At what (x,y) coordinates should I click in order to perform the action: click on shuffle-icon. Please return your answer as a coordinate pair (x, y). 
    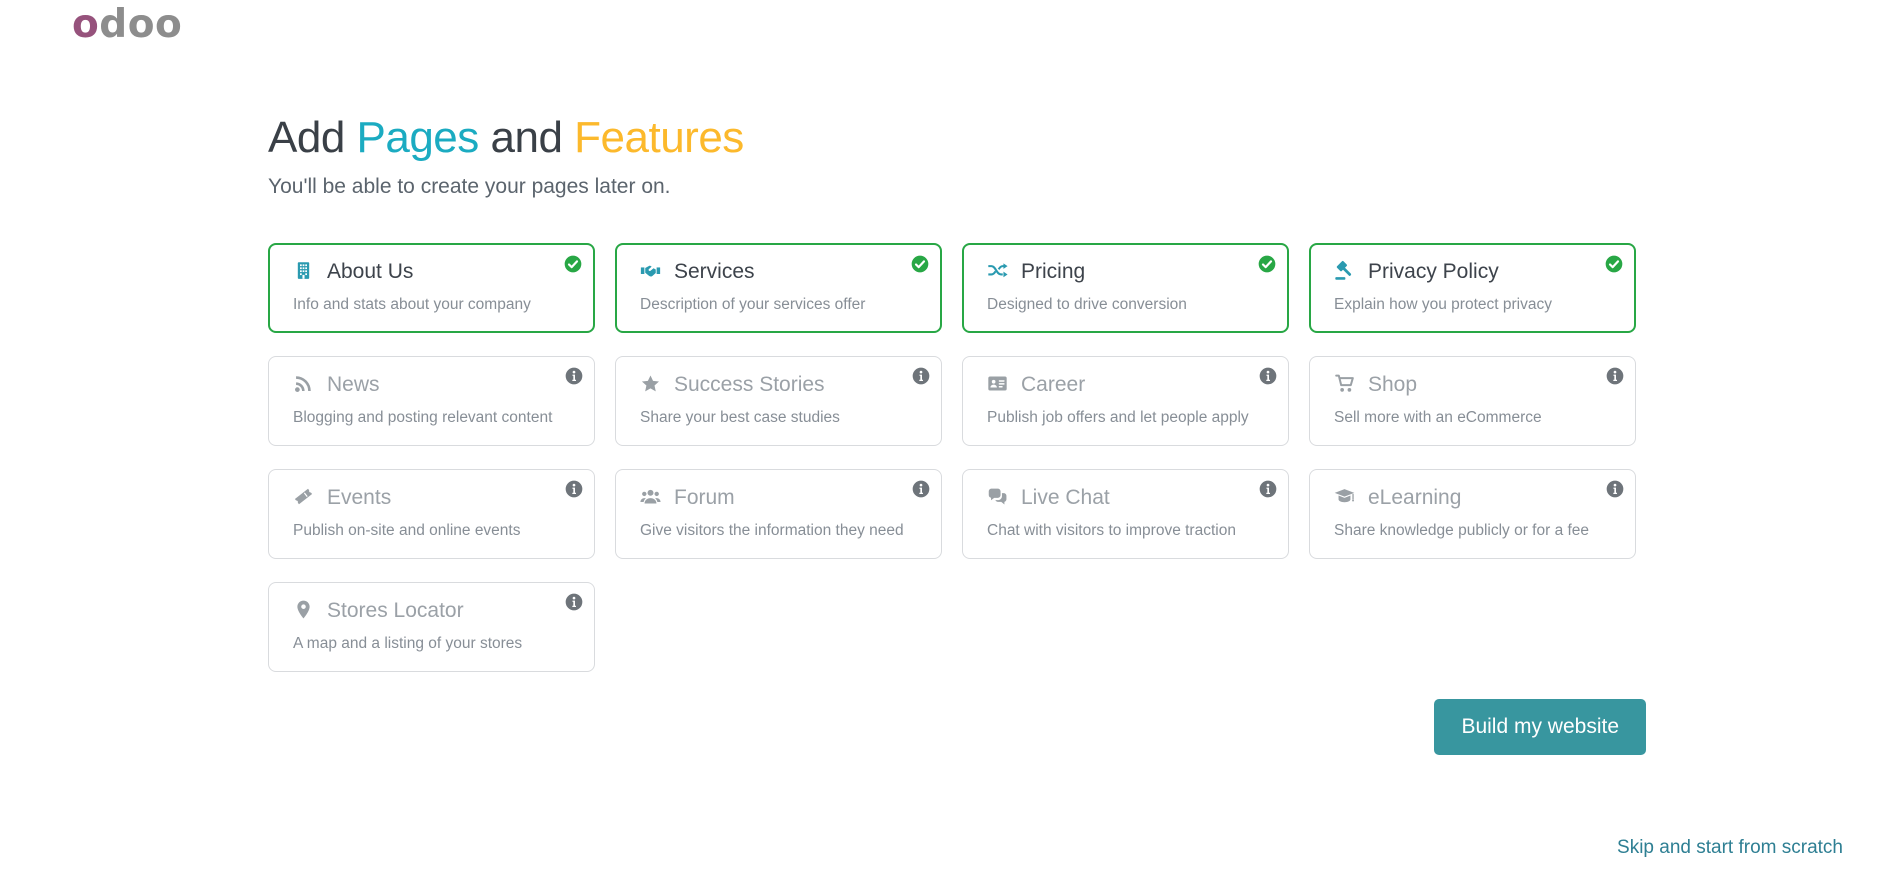
    Looking at the image, I should click on (997, 271).